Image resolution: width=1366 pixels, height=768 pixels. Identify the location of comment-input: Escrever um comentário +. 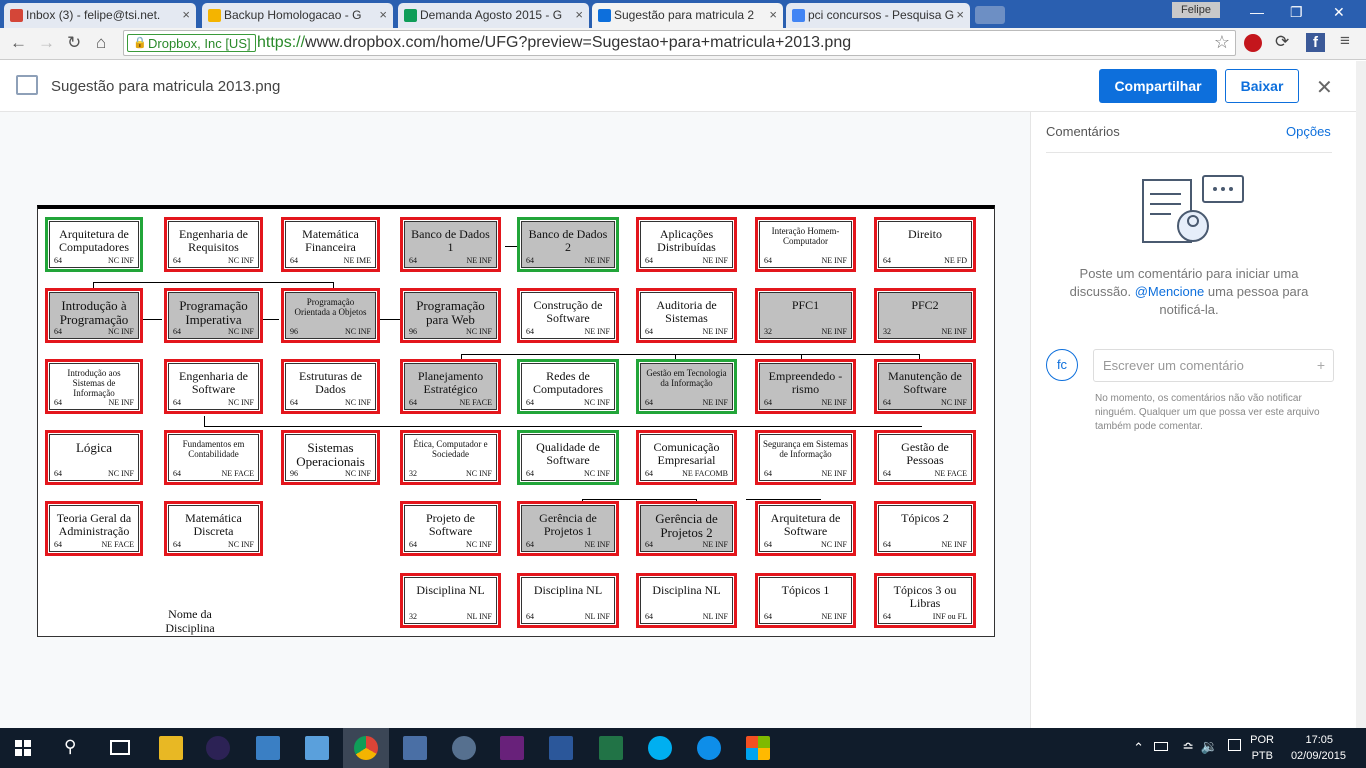
(1213, 365).